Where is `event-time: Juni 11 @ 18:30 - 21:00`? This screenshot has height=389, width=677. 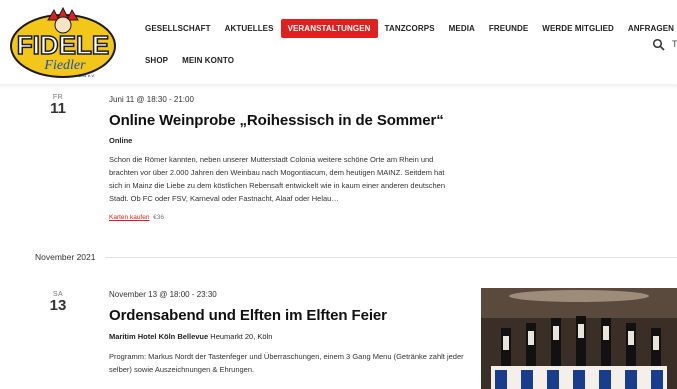 event-time: Juni 11 @ 18:30 - 21:00 is located at coordinates (151, 99).